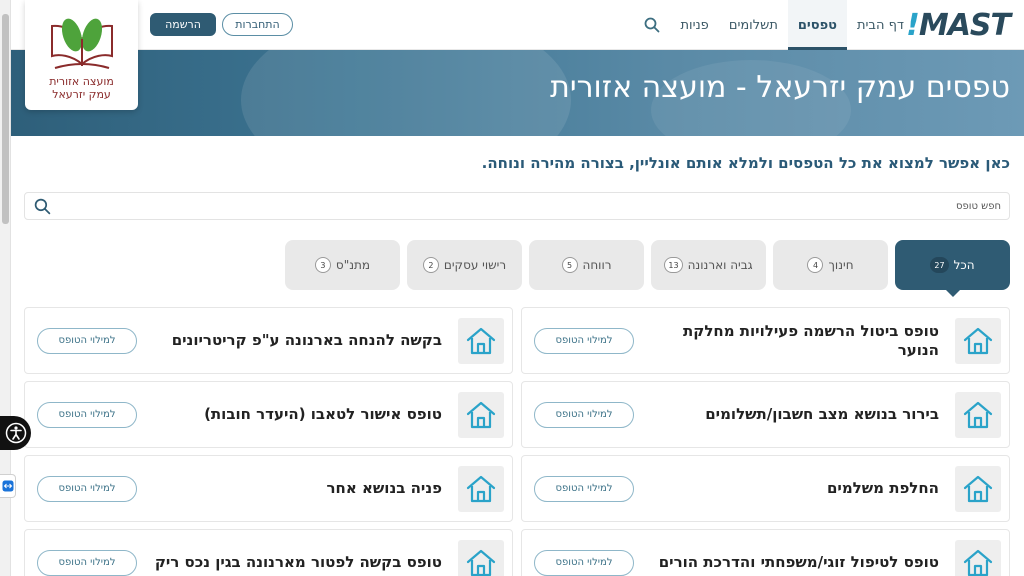 This screenshot has width=1024, height=576. What do you see at coordinates (952, 268) in the screenshot?
I see `tab-all: הכל 27` at bounding box center [952, 268].